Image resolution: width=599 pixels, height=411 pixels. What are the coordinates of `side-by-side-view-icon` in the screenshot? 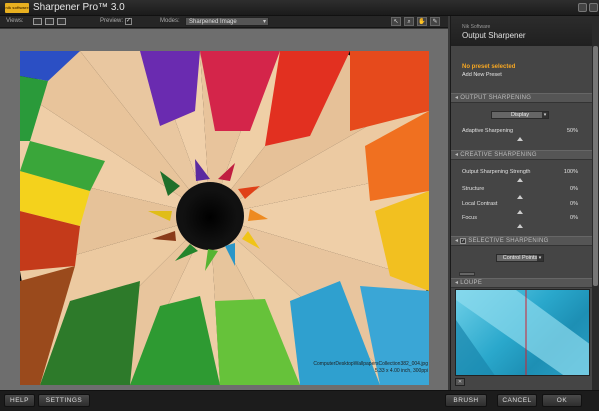 It's located at (61, 21).